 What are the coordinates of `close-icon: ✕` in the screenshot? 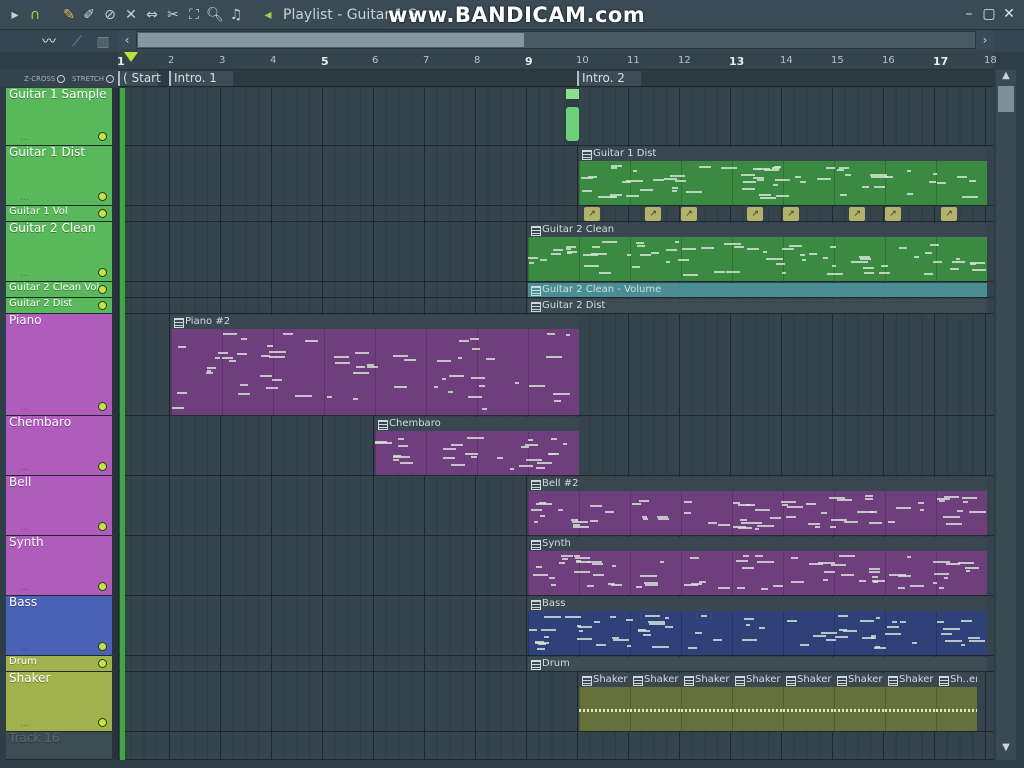 It's located at (1009, 14).